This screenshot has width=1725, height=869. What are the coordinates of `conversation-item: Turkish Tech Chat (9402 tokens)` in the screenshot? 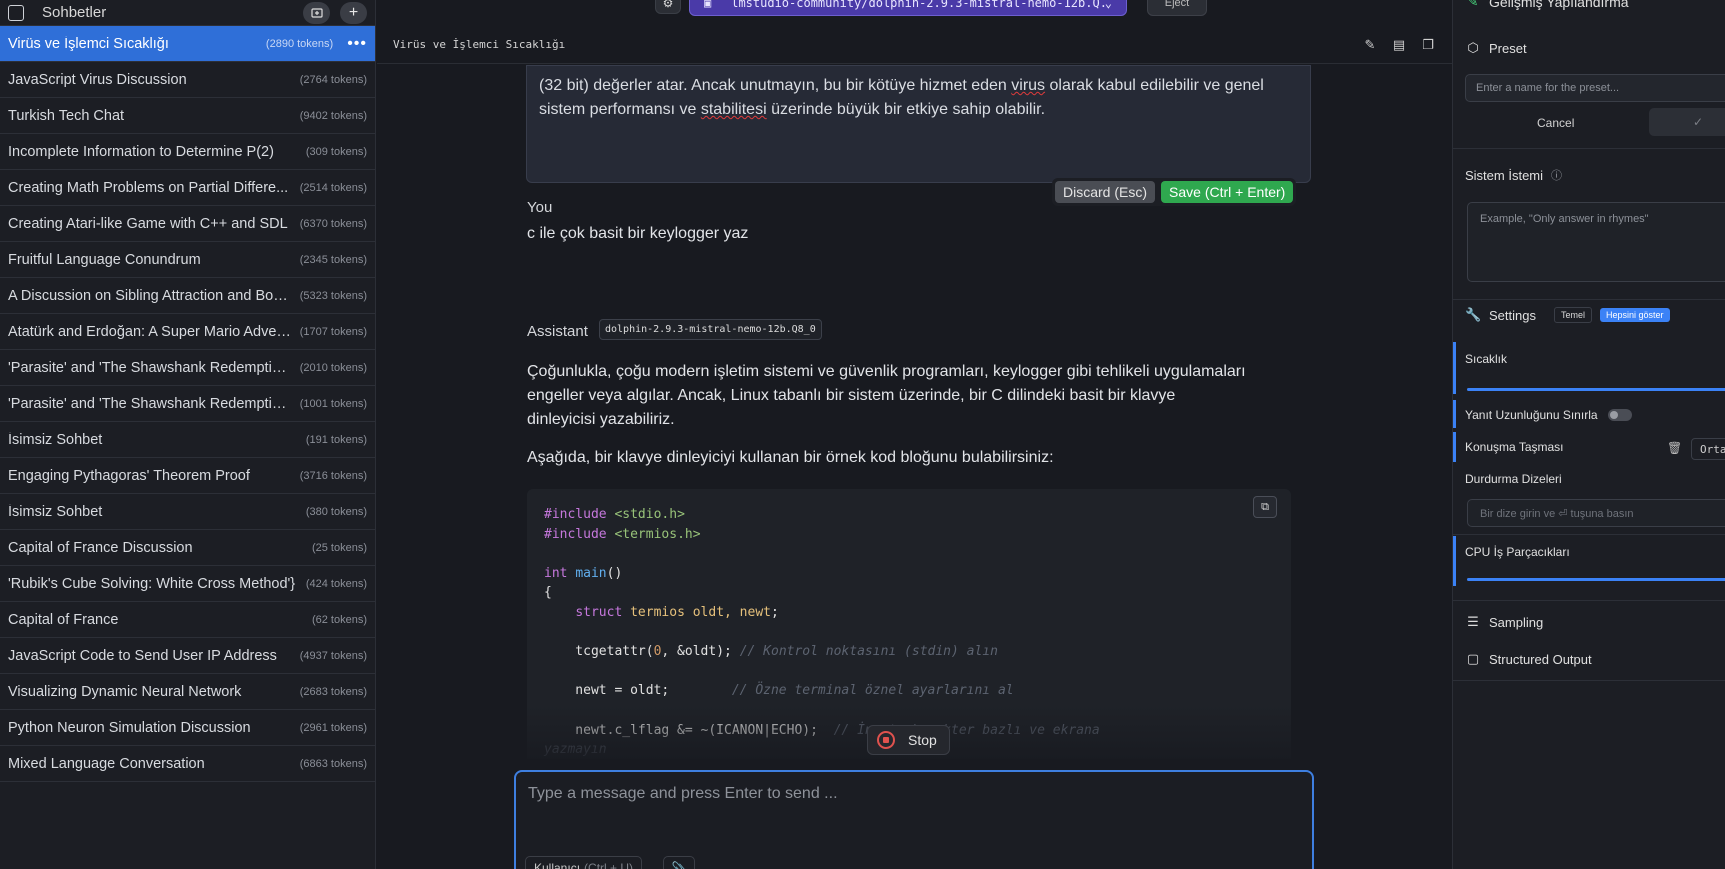 It's located at (187, 116).